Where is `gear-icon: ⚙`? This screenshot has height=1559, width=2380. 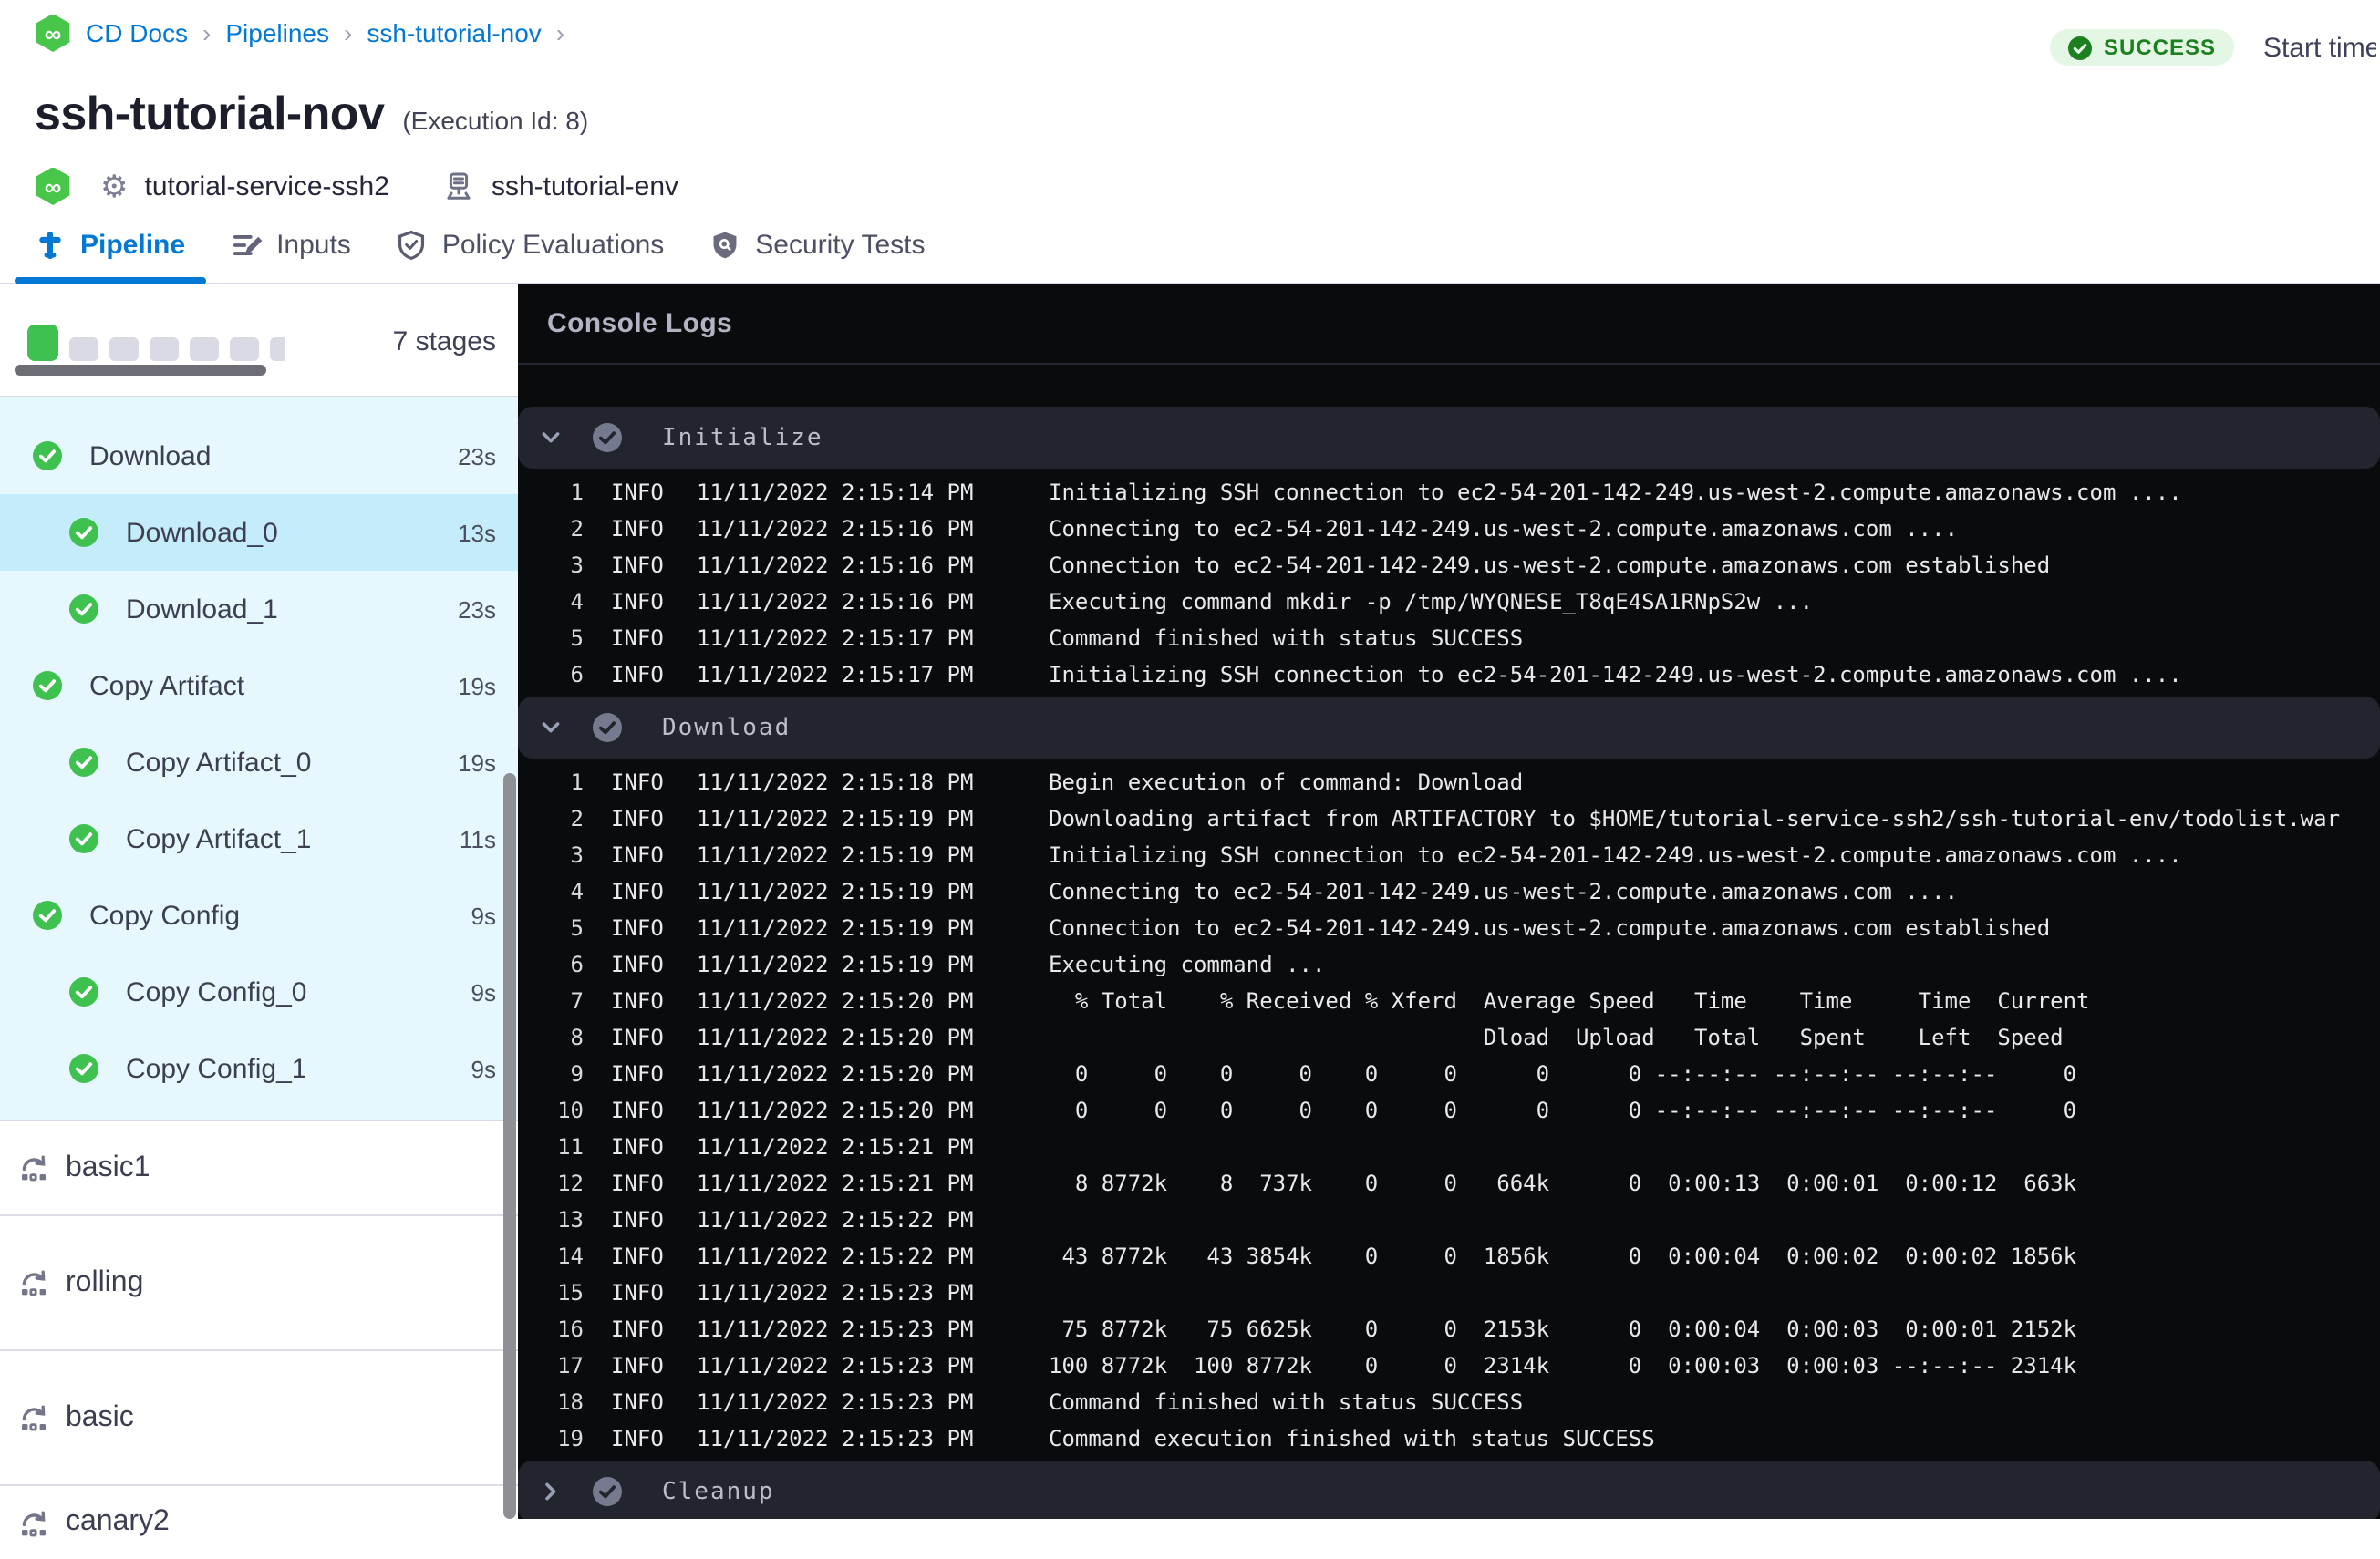 gear-icon: ⚙ is located at coordinates (115, 186).